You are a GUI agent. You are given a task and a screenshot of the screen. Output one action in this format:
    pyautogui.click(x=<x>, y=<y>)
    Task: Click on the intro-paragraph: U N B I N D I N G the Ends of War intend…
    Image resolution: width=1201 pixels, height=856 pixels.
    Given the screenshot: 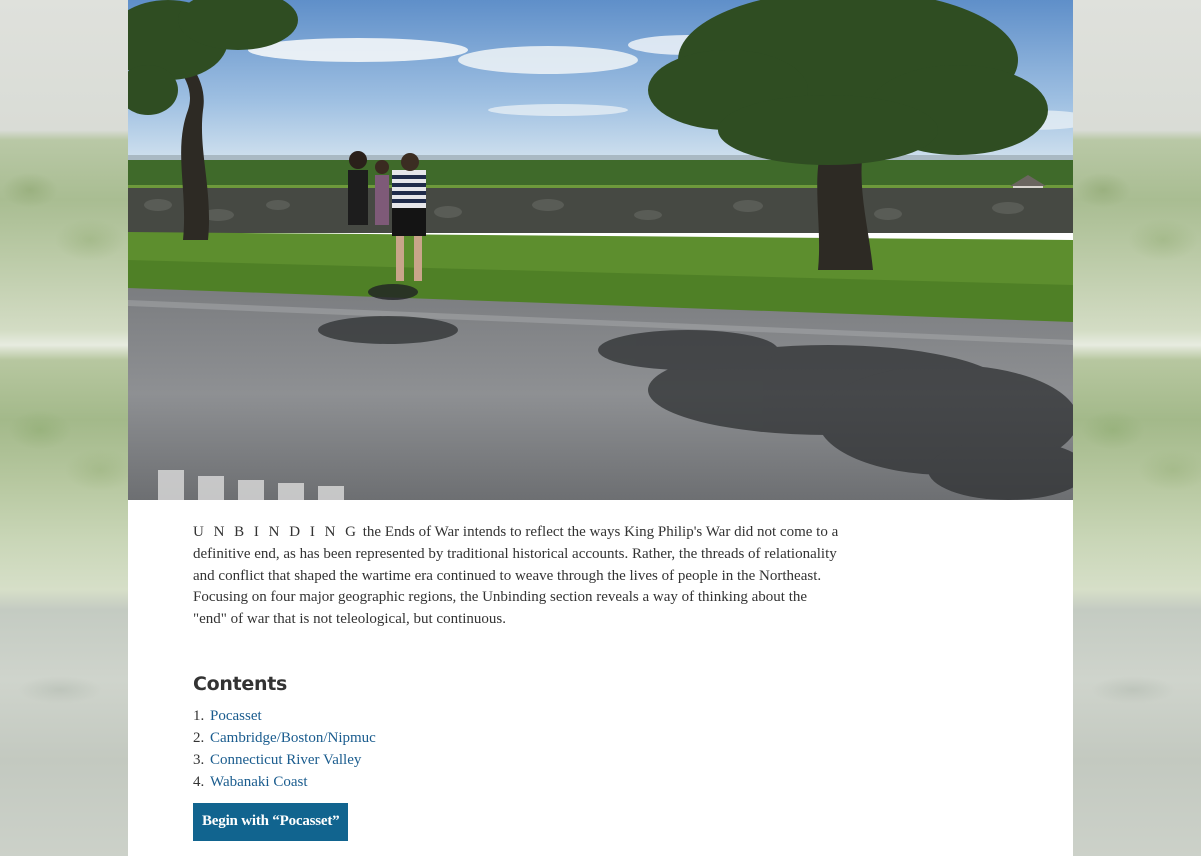 What is the action you would take?
    pyautogui.click(x=518, y=576)
    